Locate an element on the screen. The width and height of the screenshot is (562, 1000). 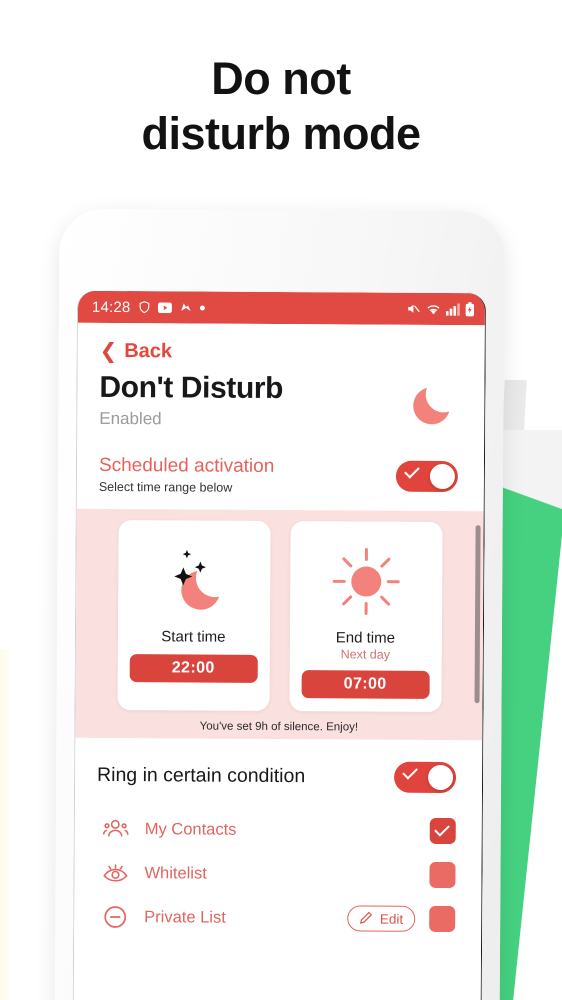
page-title-row: Don't Disturb Enabled is located at coordinates (280, 398).